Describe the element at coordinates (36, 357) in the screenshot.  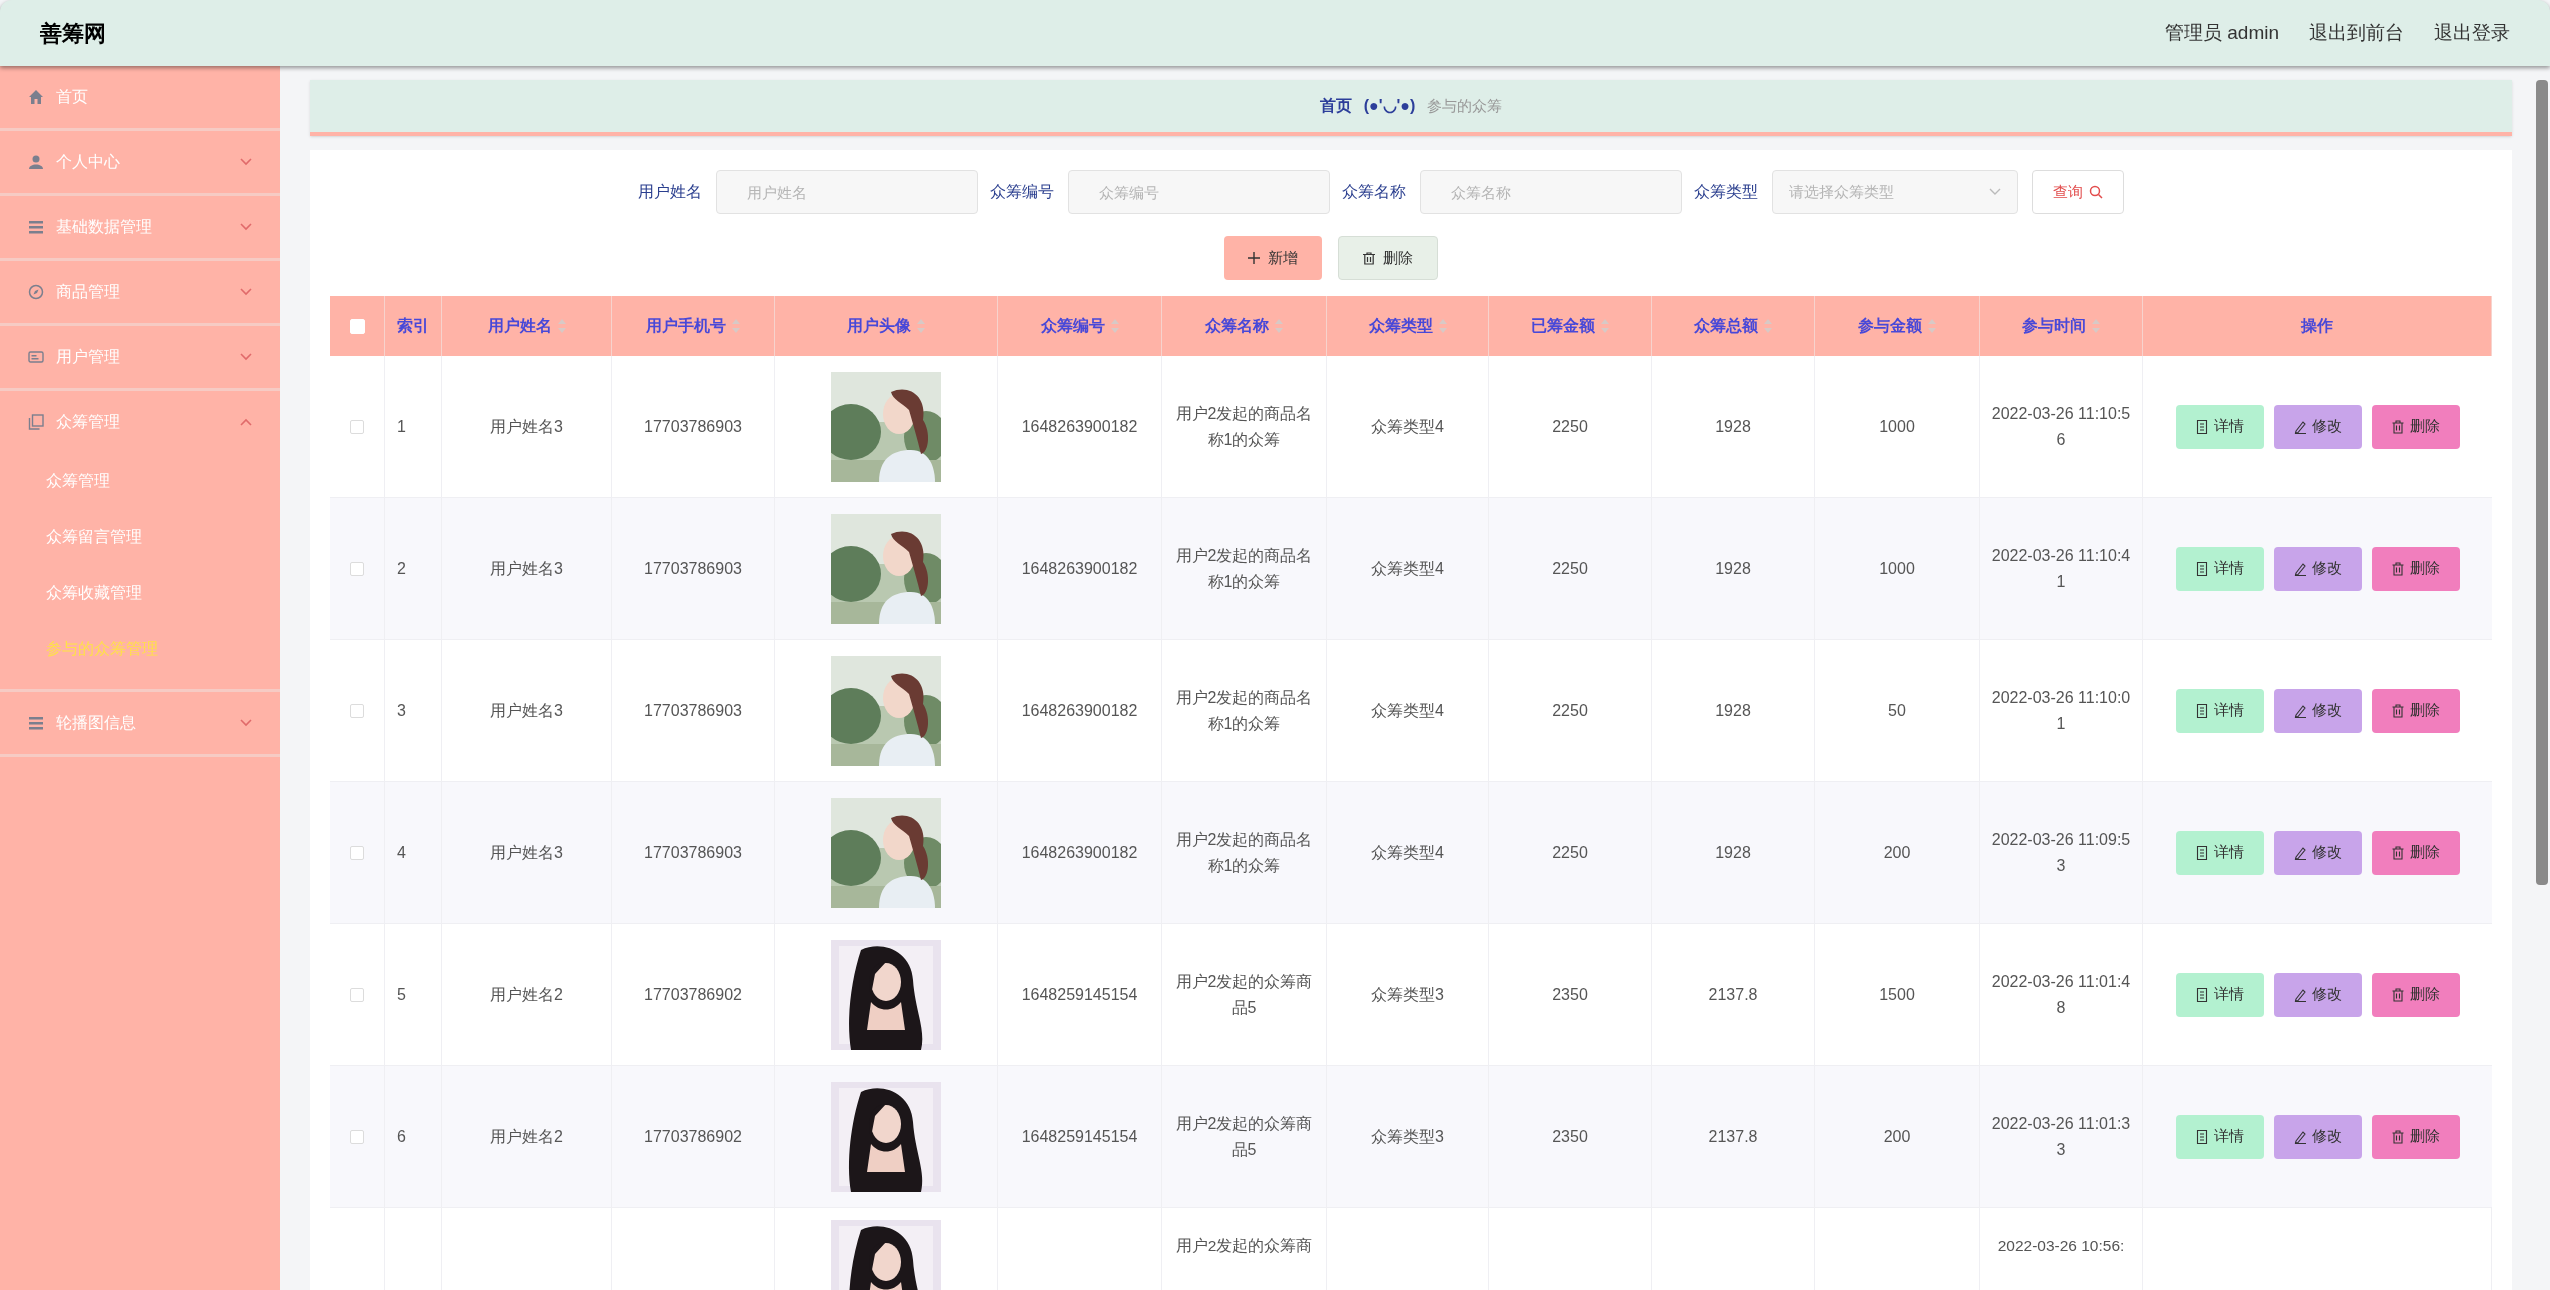
I see `id-card-icon` at that location.